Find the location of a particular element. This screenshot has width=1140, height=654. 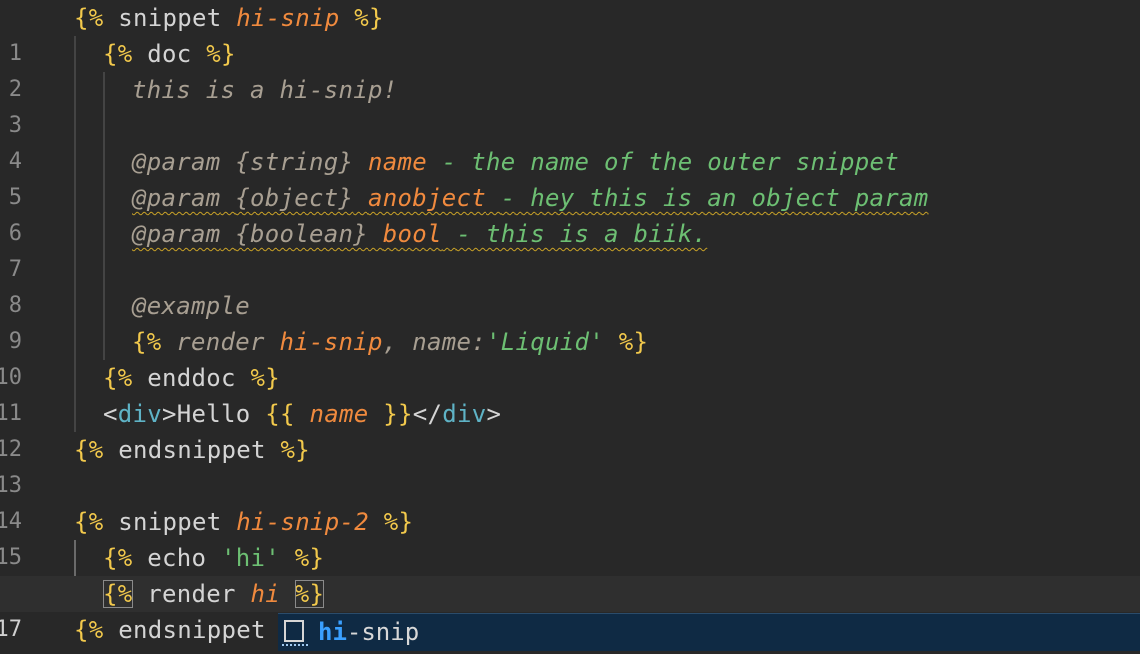

code-line: 13 {% endsnippet %} is located at coordinates (570, 465).